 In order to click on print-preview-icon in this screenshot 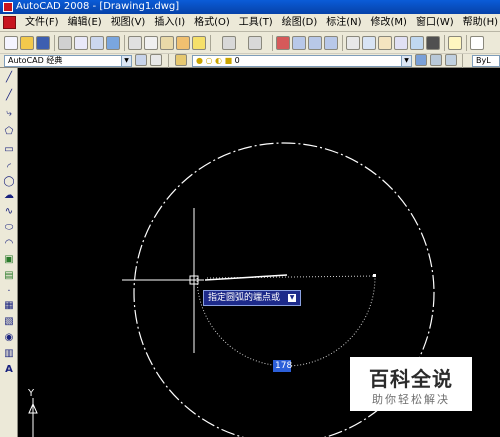, I will do `click(81, 43)`.